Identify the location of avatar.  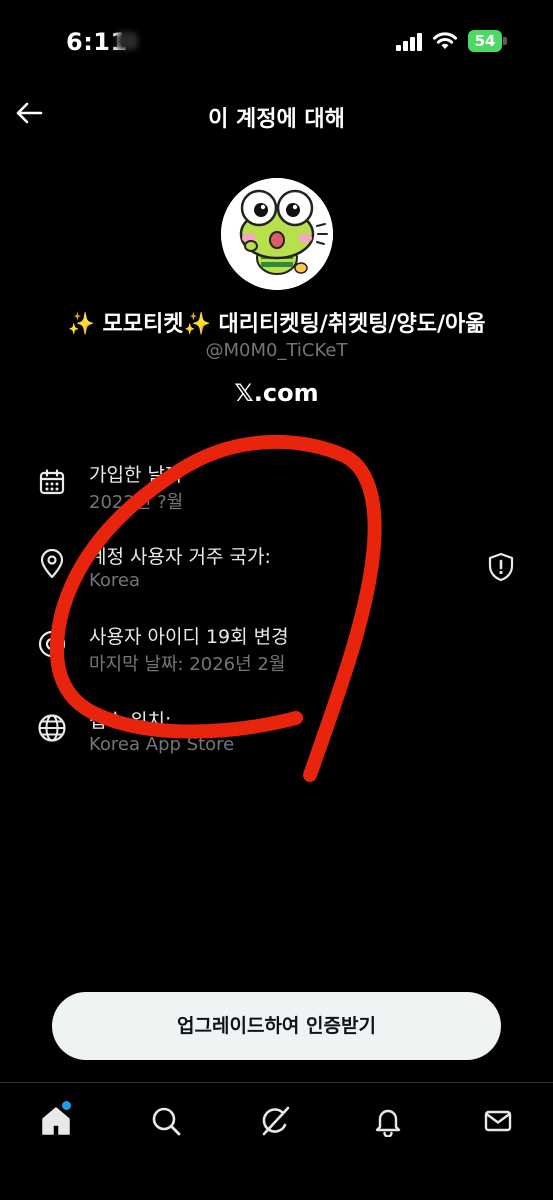
(277, 234).